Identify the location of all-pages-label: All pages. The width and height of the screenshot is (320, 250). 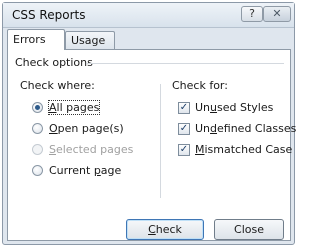
(74, 107).